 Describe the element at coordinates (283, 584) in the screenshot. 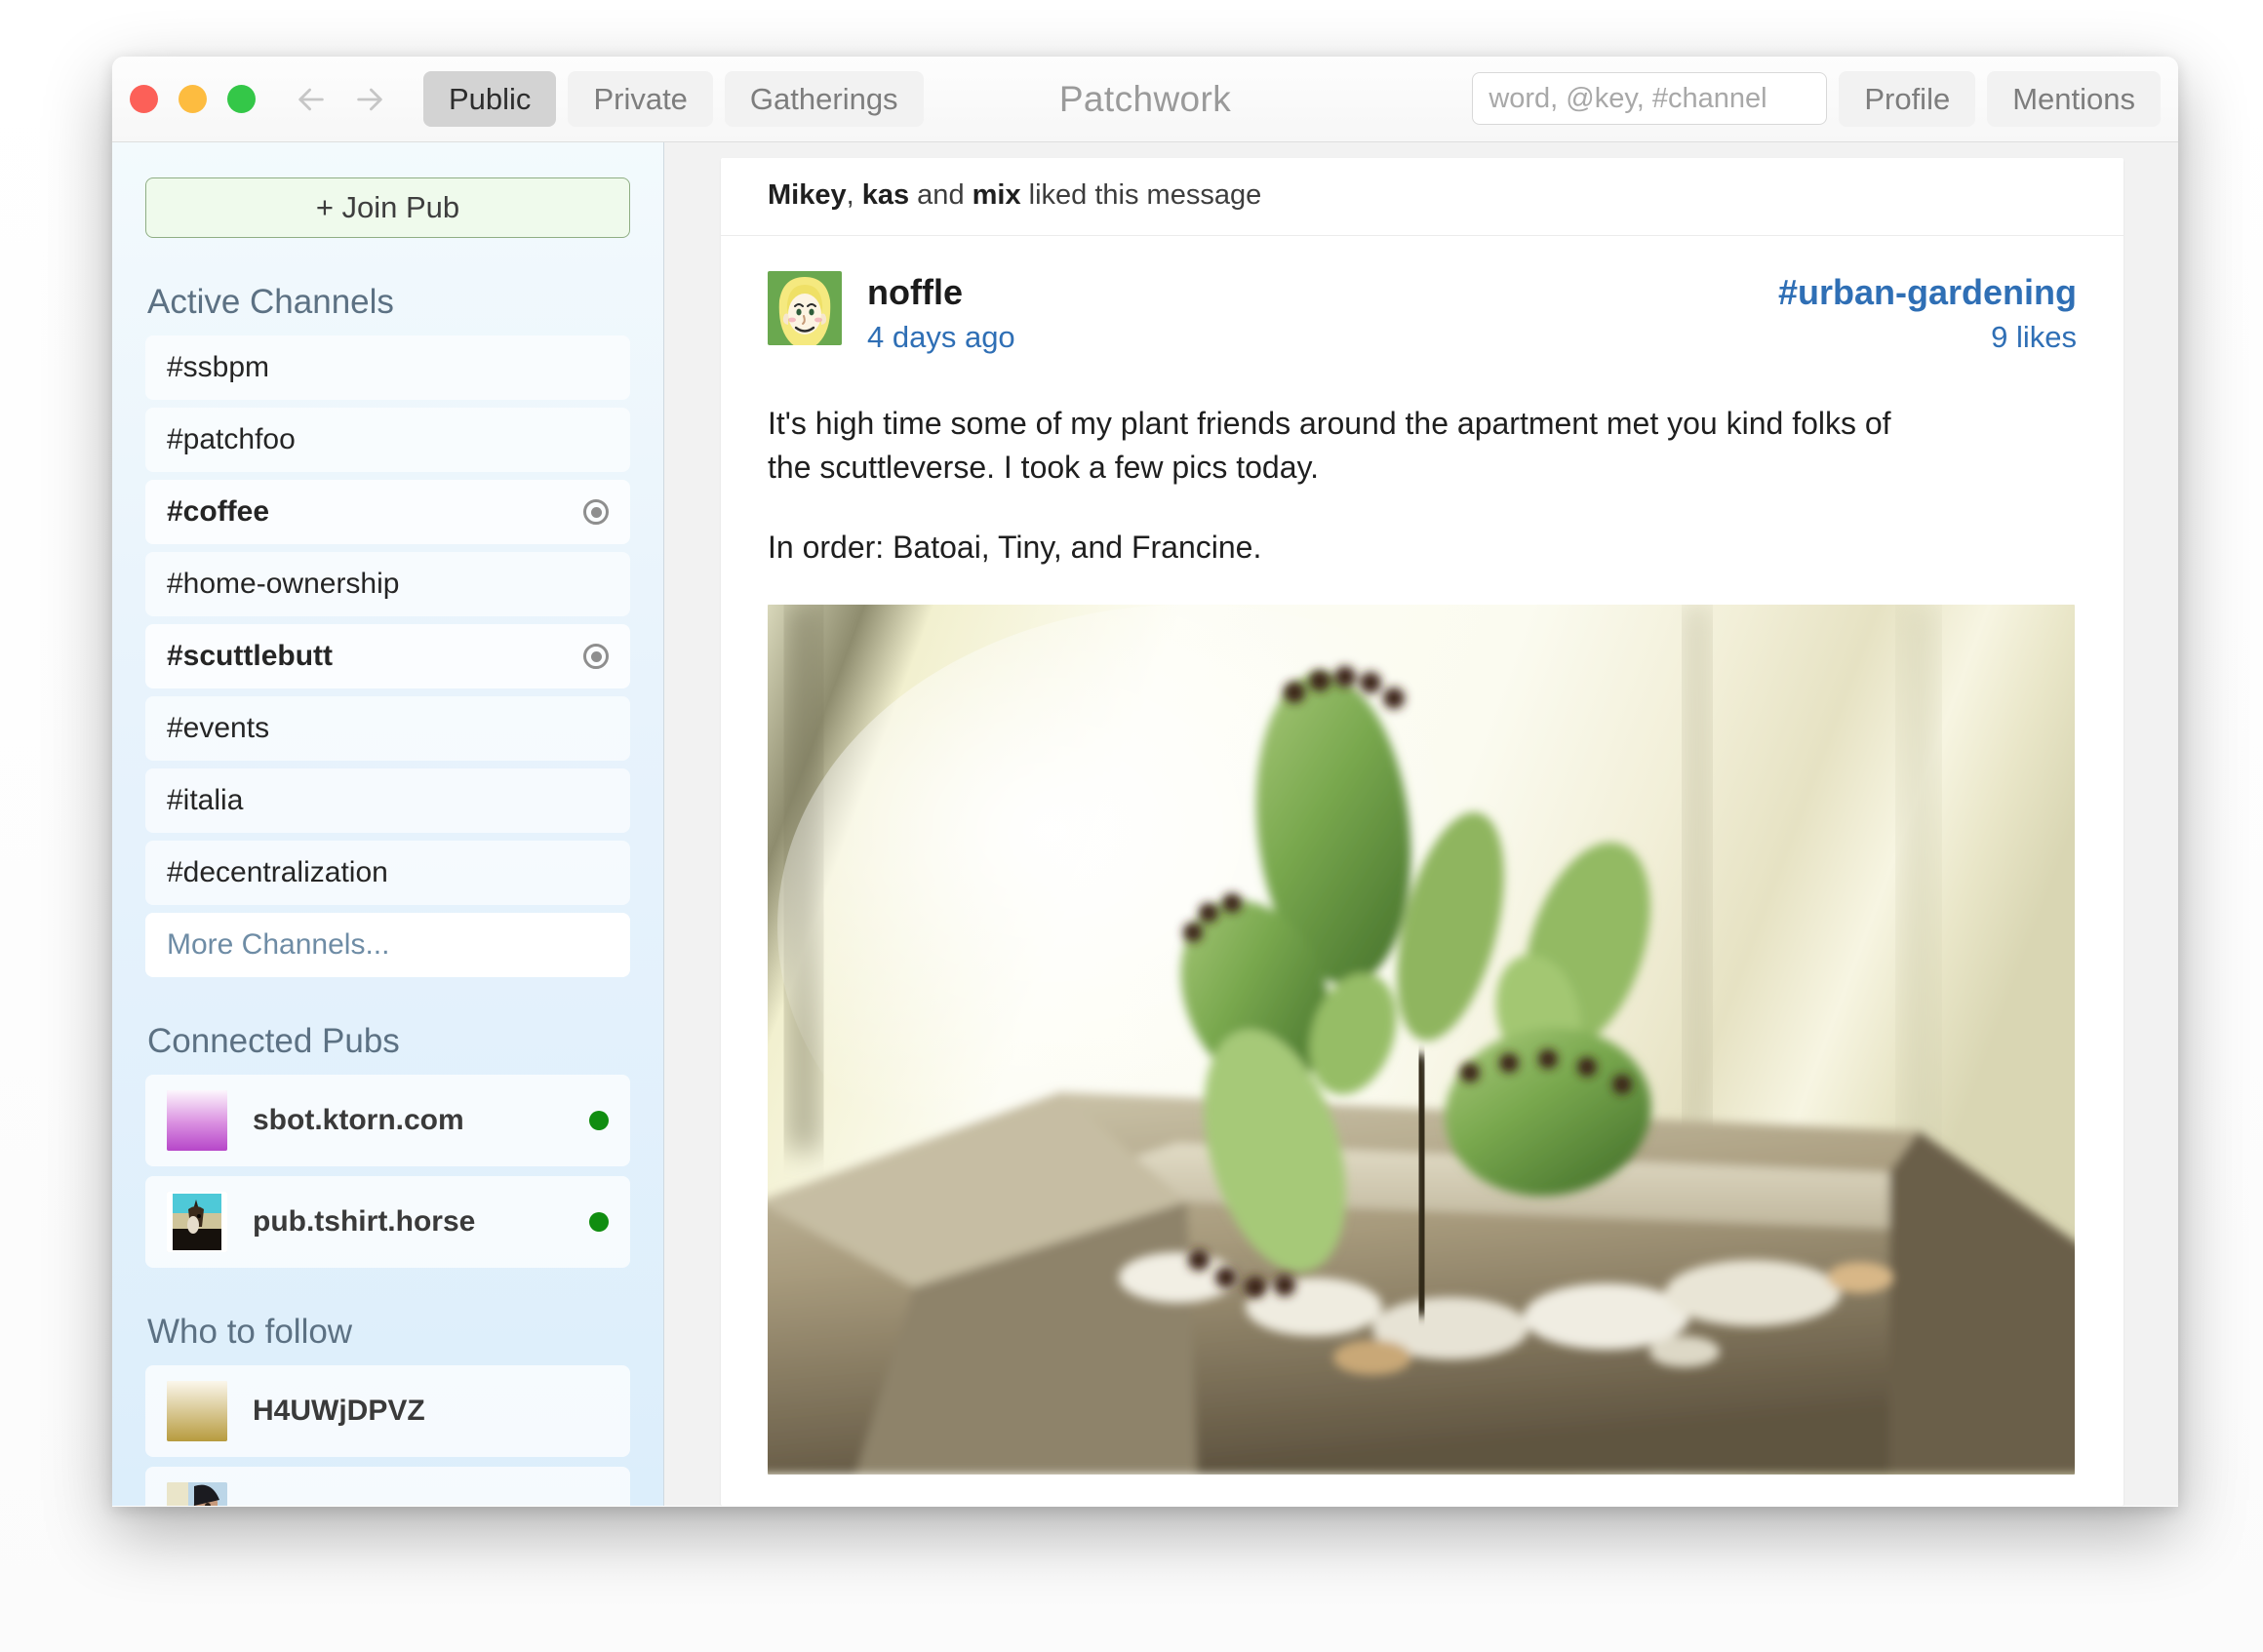

I see `channel-label: #home-ownership` at that location.